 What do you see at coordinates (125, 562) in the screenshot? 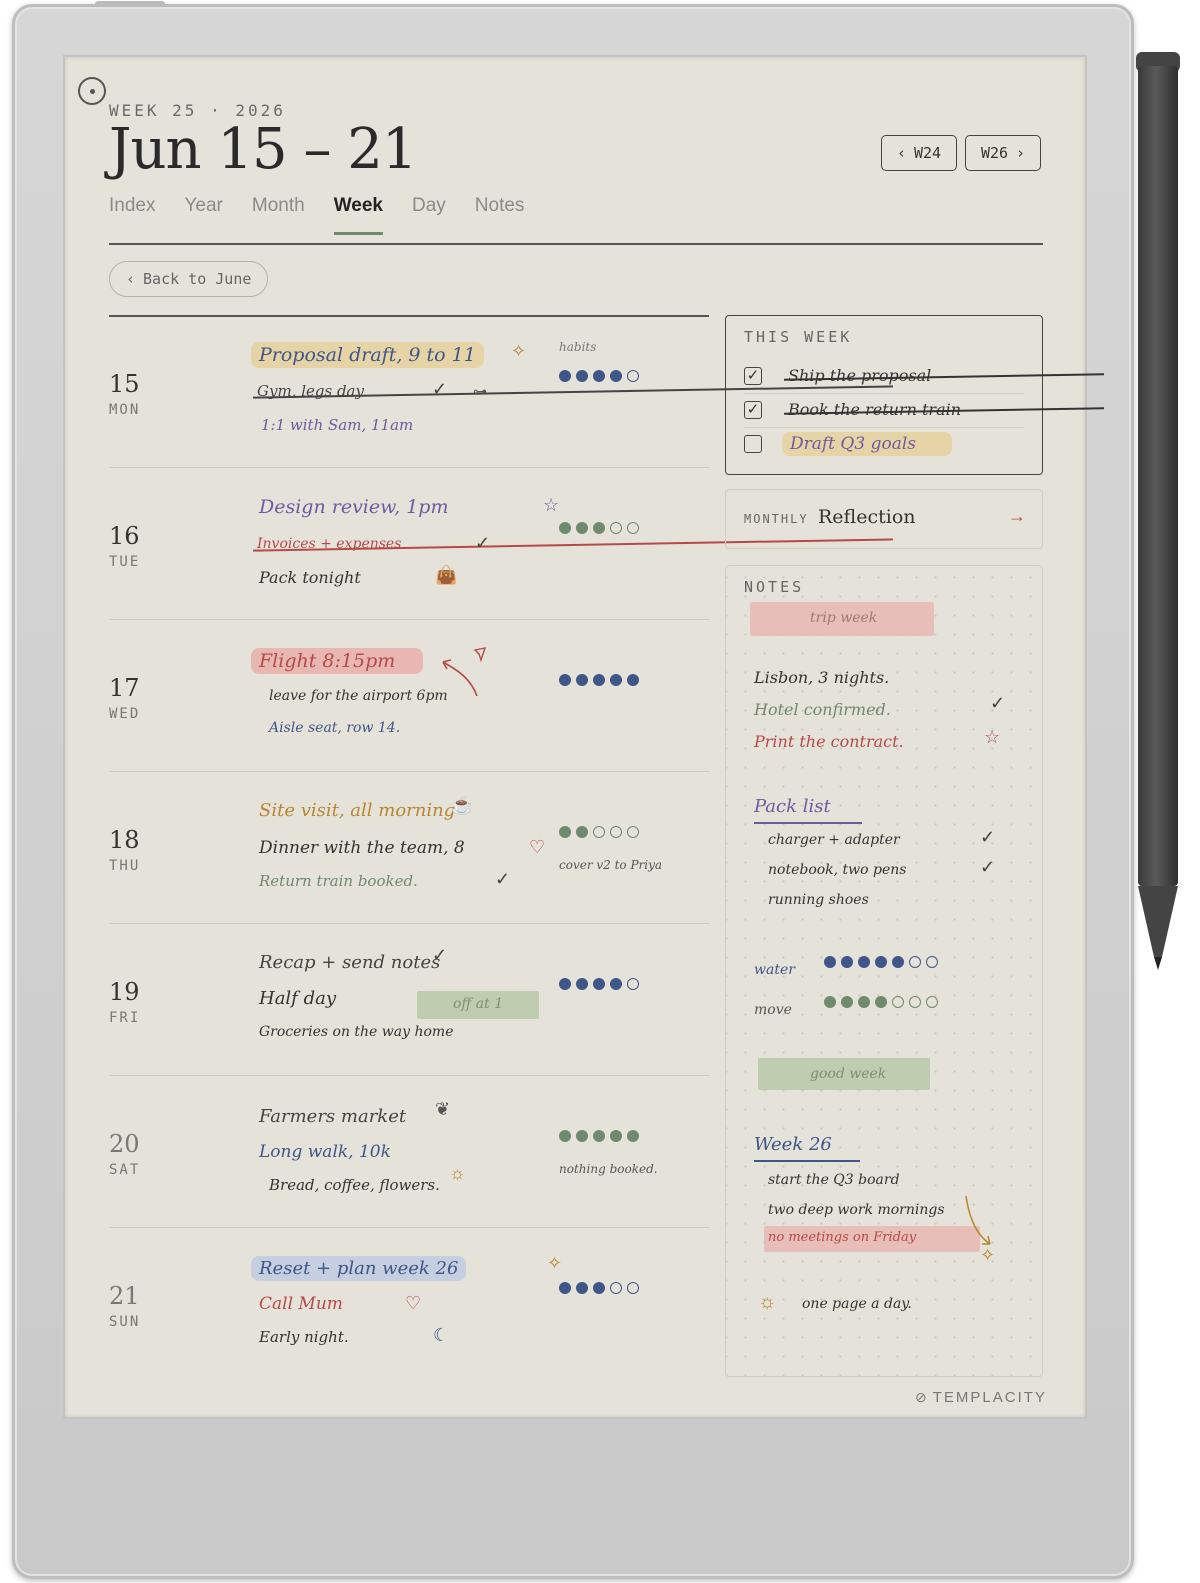
I see `day-weekday: TUE` at bounding box center [125, 562].